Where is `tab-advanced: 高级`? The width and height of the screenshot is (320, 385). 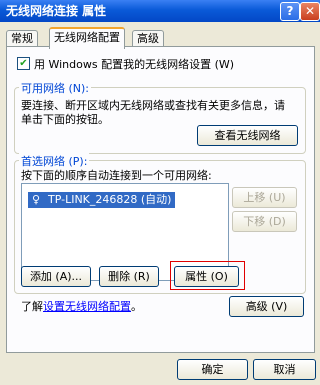 tab-advanced: 高级 is located at coordinates (148, 38).